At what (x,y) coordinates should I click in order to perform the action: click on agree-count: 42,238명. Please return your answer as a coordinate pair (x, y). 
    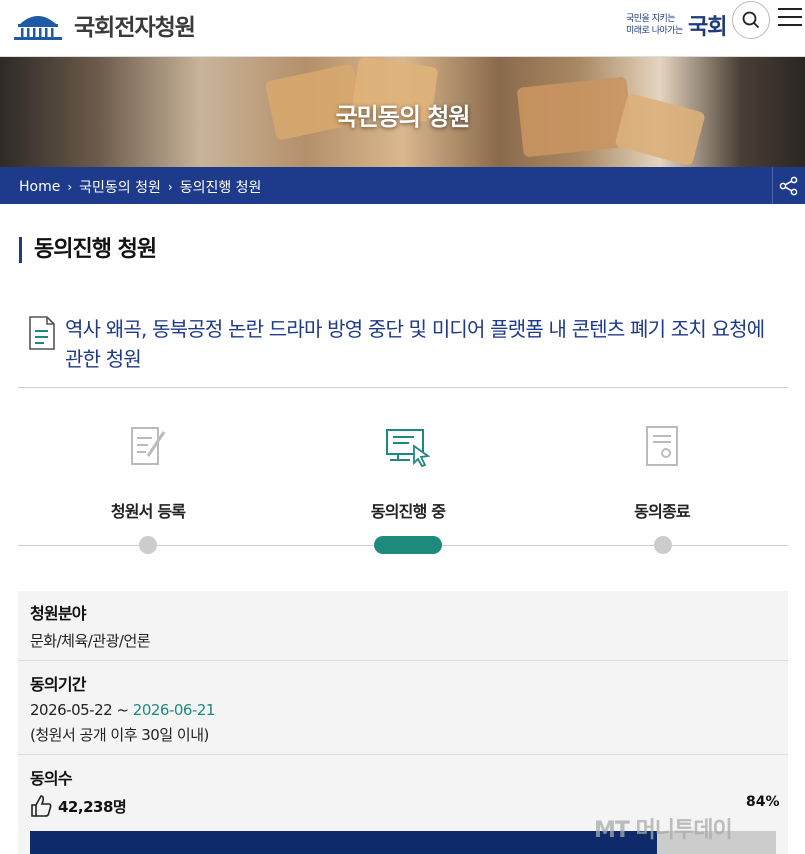
    Looking at the image, I should click on (78, 806).